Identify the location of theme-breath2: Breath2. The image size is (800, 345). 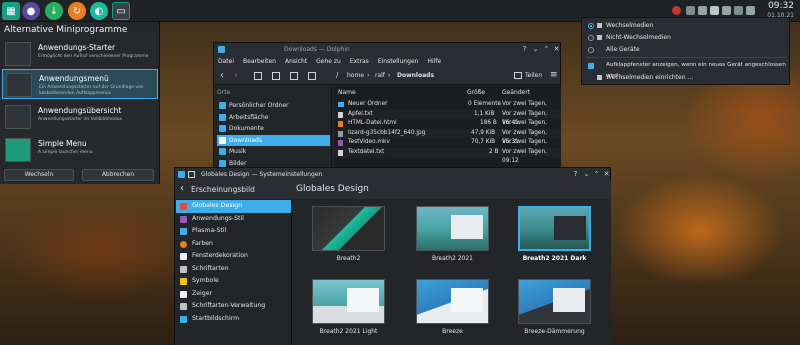
(348, 236).